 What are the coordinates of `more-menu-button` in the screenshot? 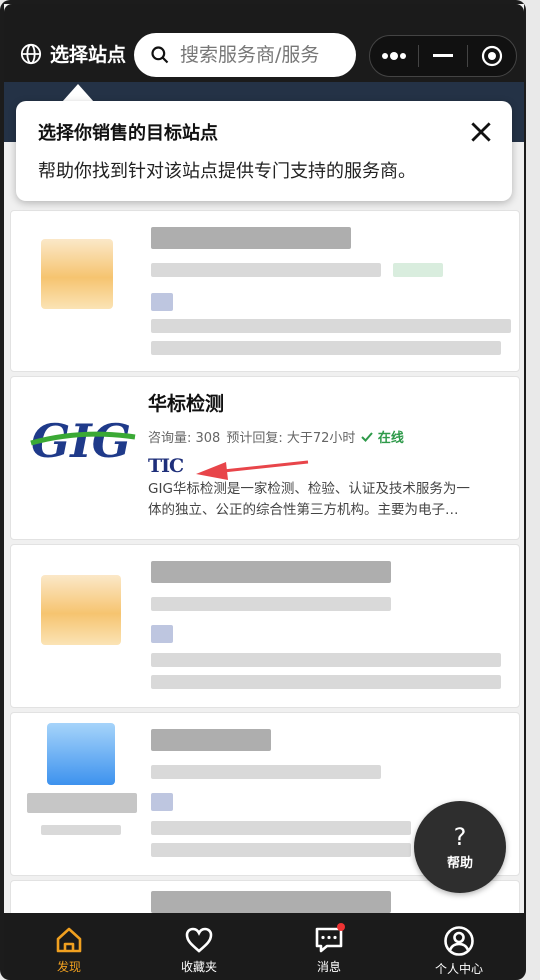 It's located at (394, 56).